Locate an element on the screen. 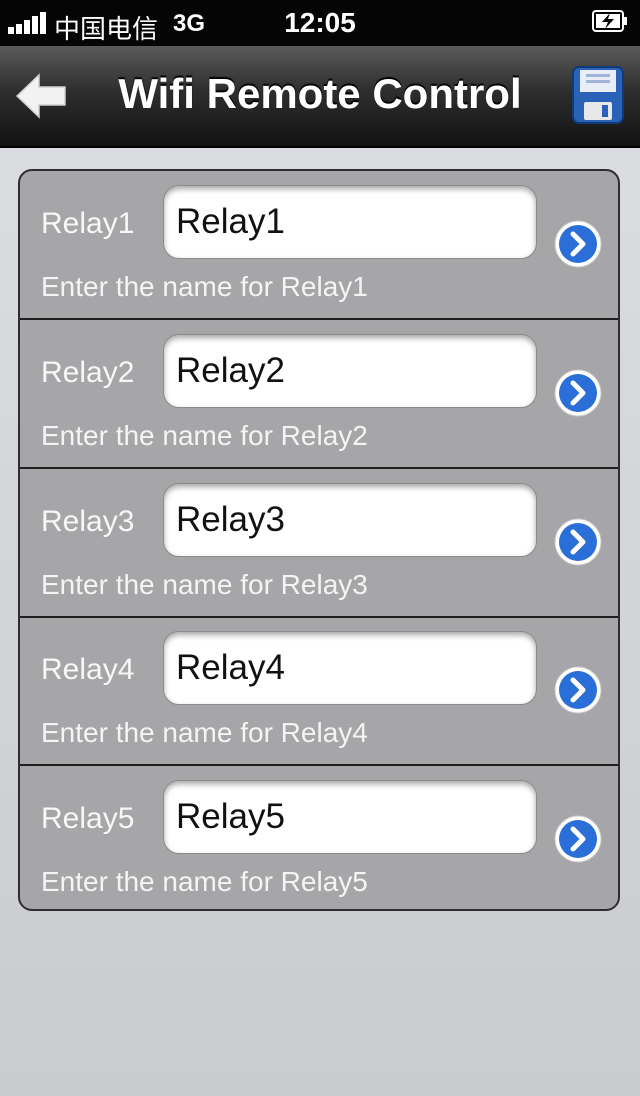  list-item: Relay2 Enter the name for Relay2 is located at coordinates (319, 394).